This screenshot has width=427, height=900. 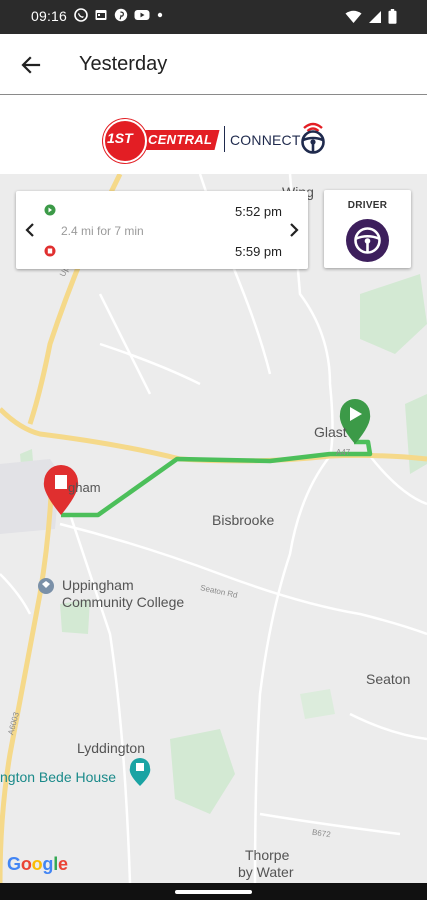 I want to click on driver-label: DRIVER, so click(x=367, y=205).